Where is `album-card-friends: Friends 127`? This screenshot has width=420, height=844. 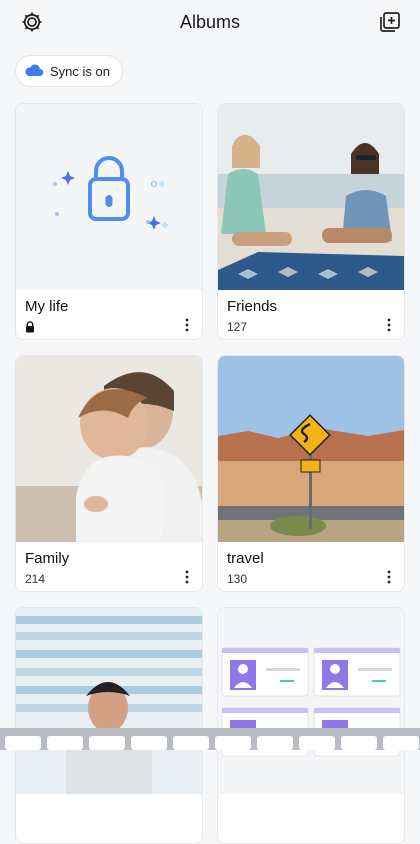
album-card-friends: Friends 127 is located at coordinates (311, 221).